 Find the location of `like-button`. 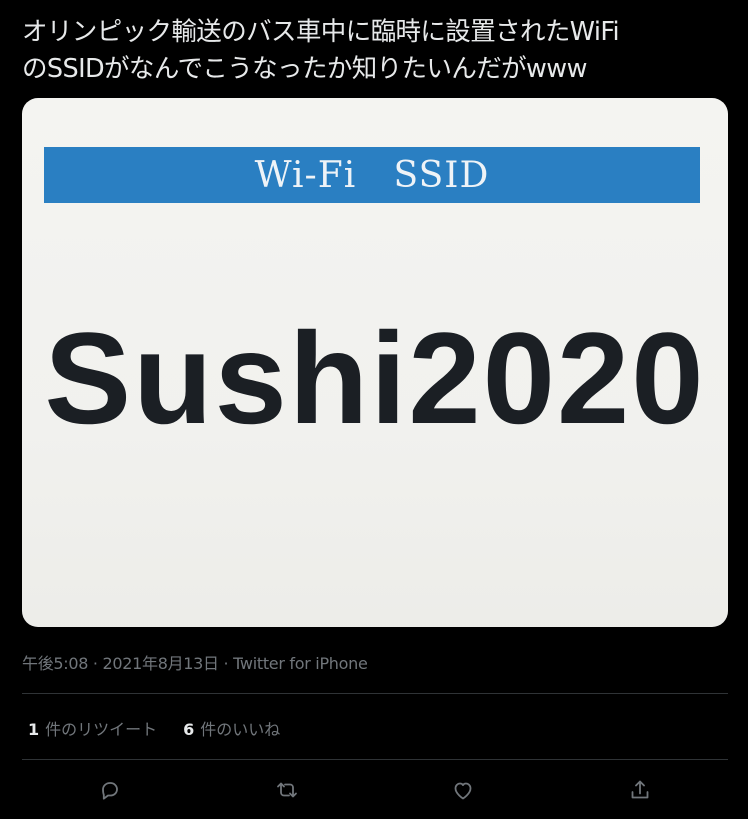

like-button is located at coordinates (463, 790).